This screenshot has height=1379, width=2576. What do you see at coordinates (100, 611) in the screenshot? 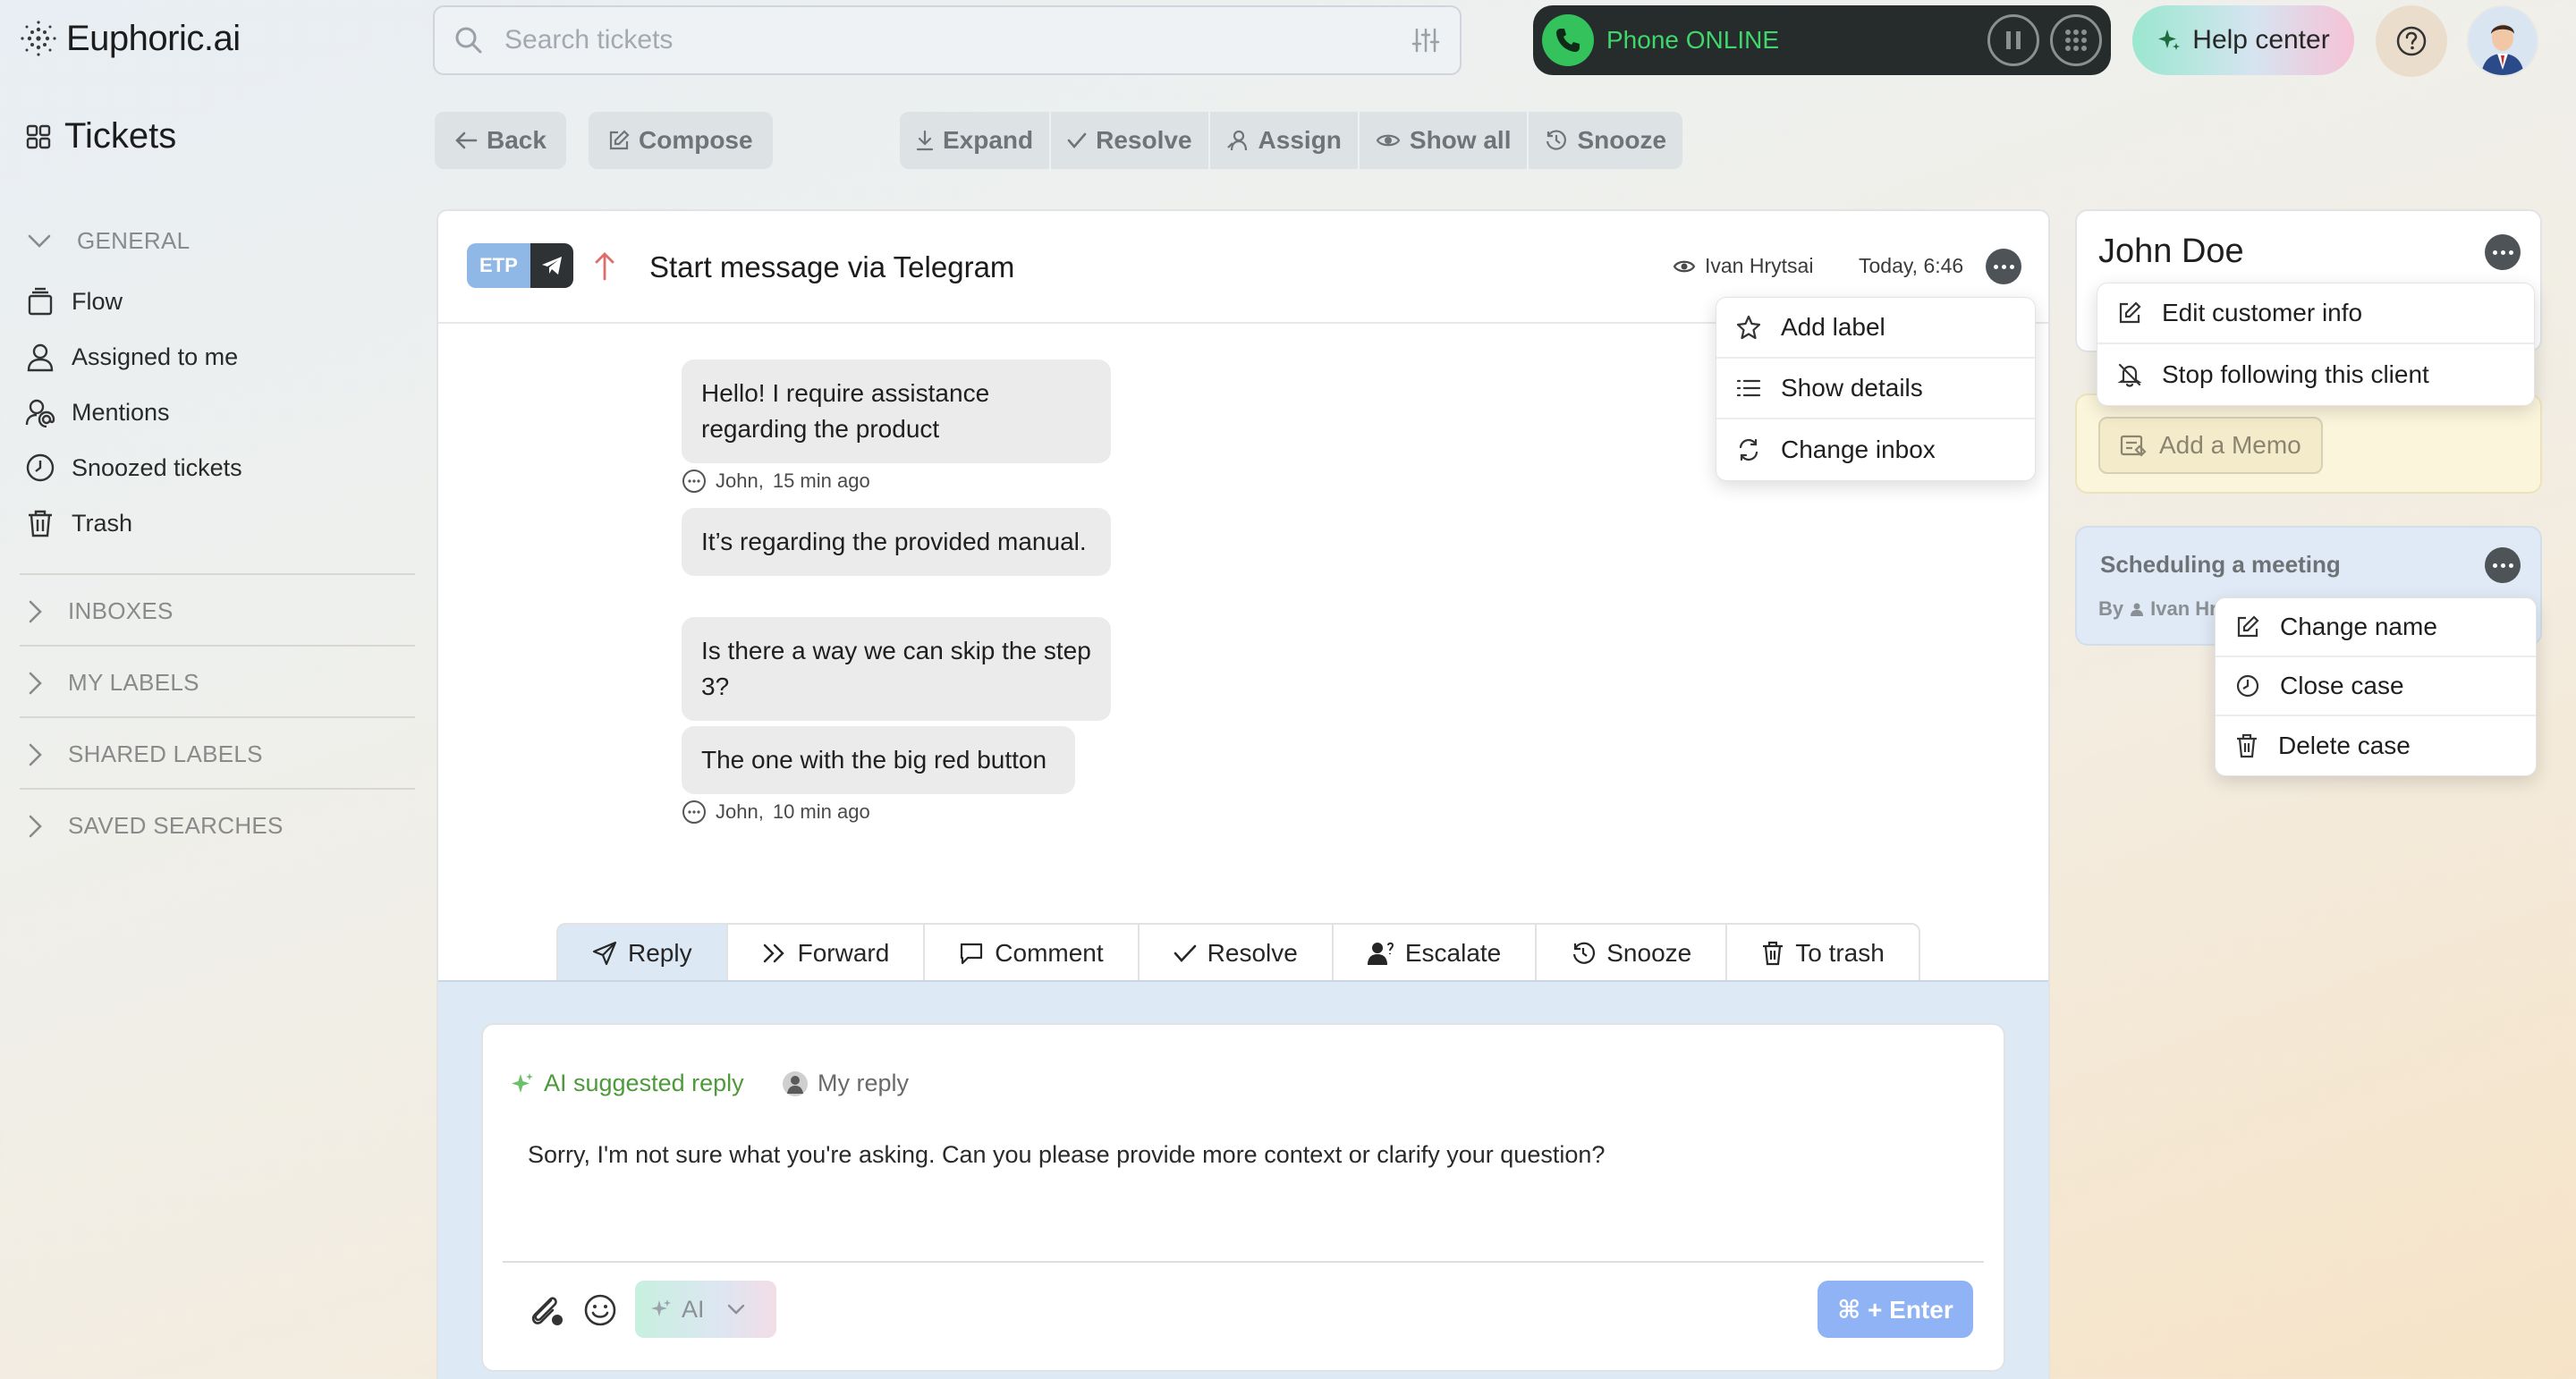
I see `section-inboxes: INBOXES` at bounding box center [100, 611].